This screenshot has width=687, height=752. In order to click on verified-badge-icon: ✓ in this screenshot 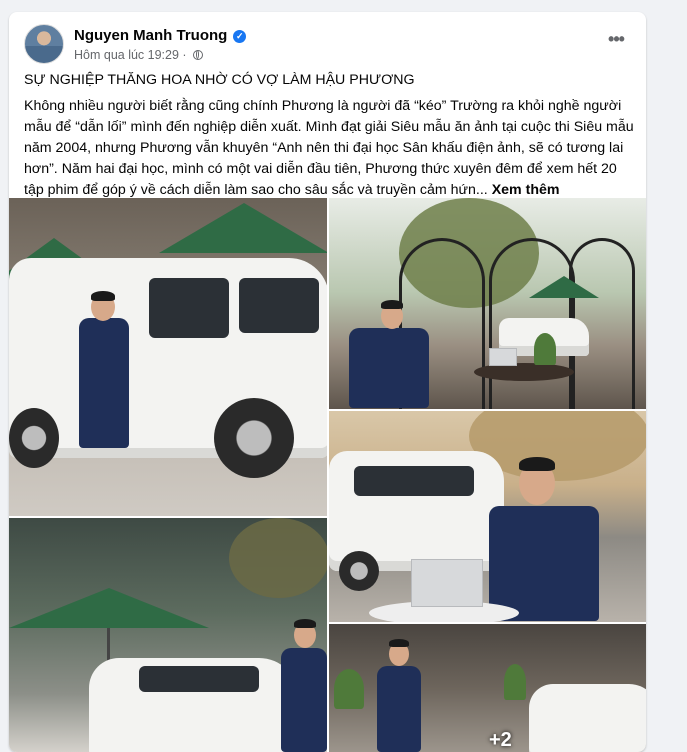, I will do `click(240, 36)`.